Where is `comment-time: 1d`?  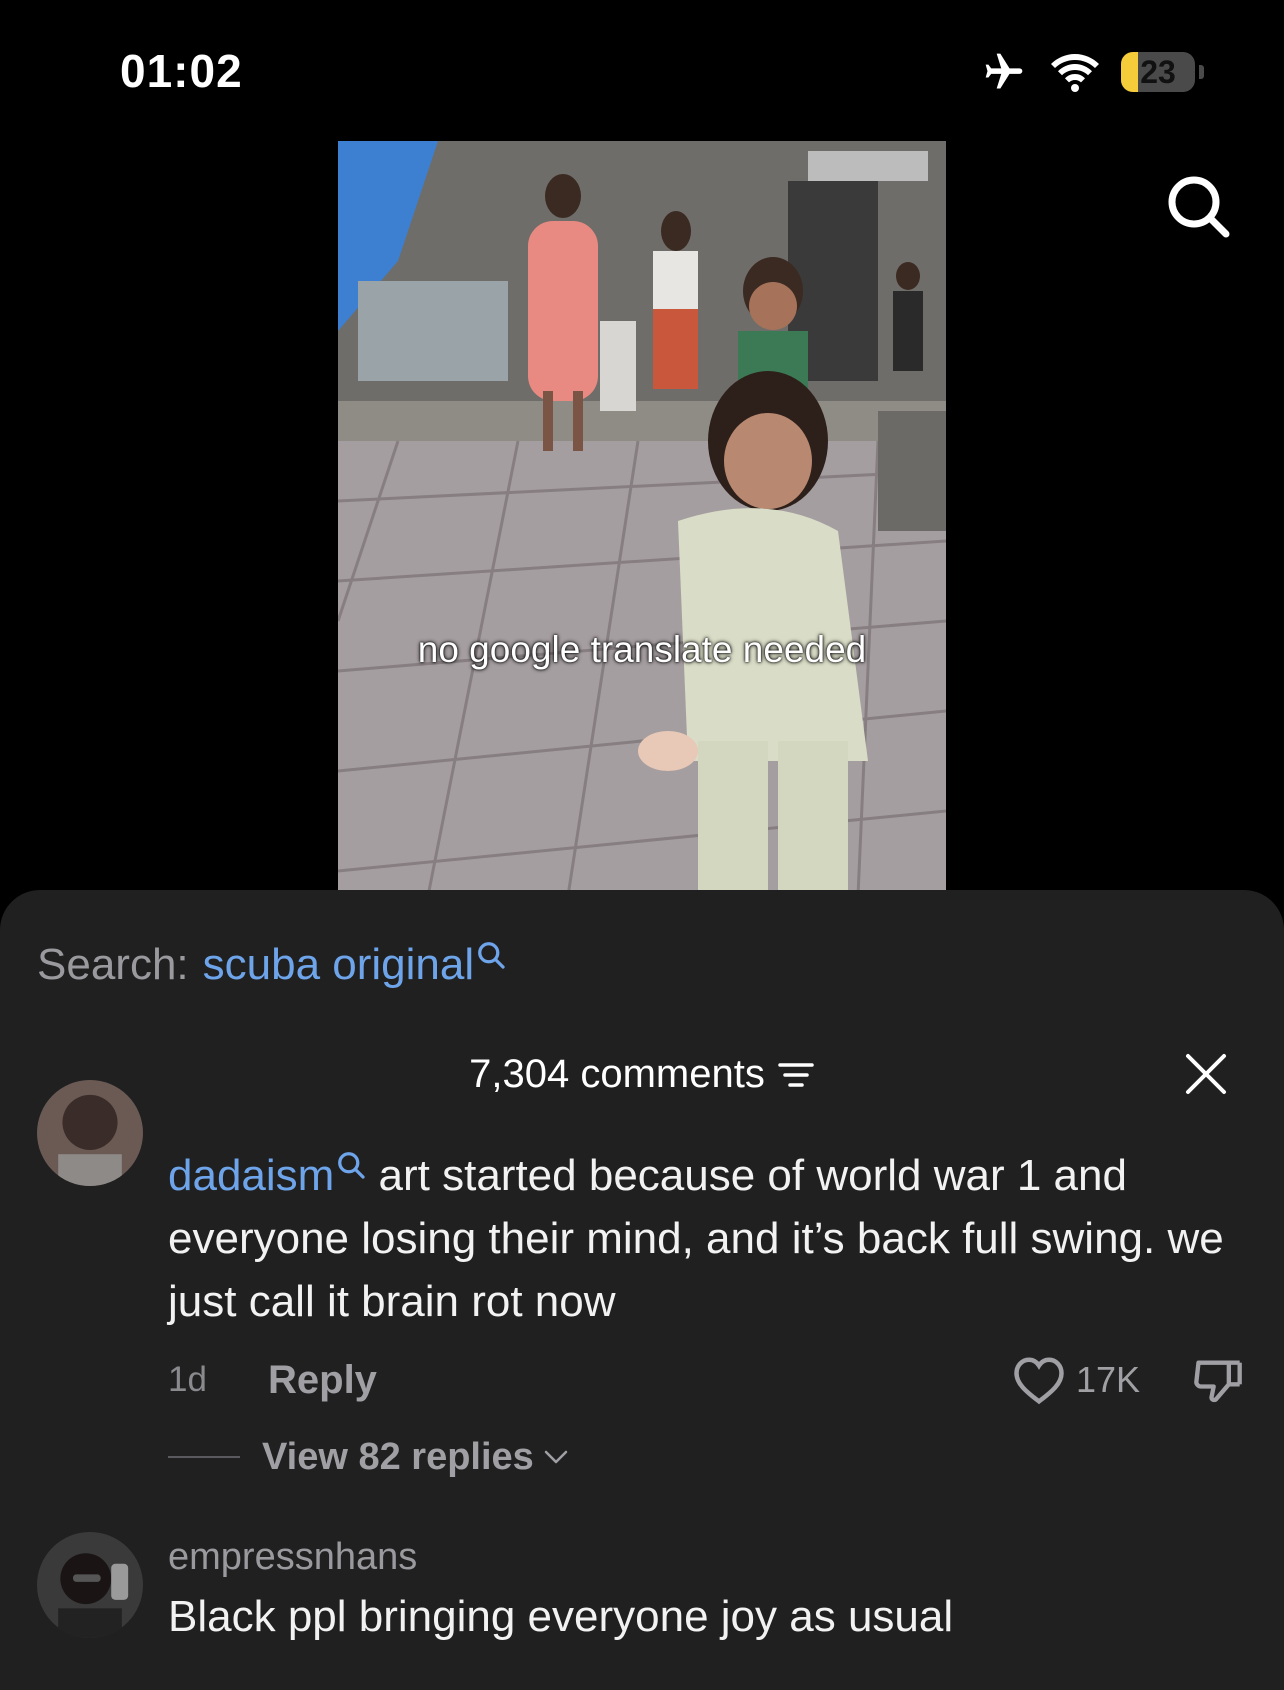 comment-time: 1d is located at coordinates (187, 1379).